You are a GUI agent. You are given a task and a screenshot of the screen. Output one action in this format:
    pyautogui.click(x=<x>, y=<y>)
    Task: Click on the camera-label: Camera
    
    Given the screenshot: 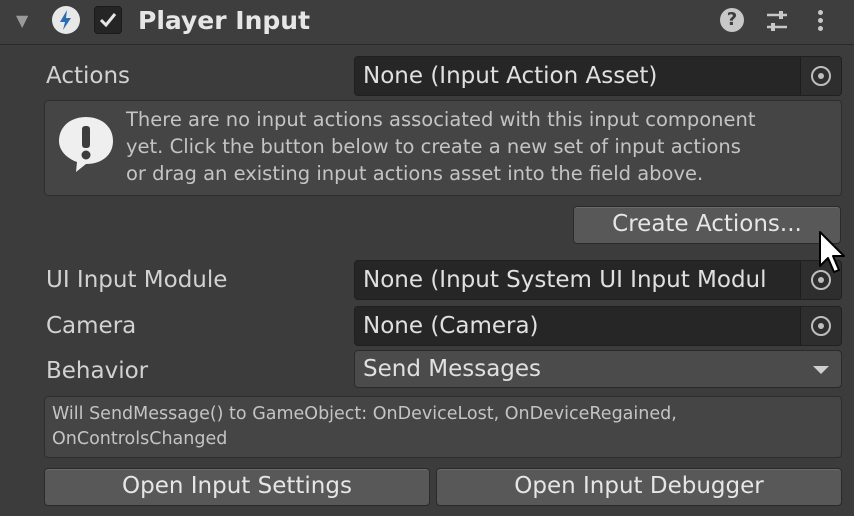 What is the action you would take?
    pyautogui.click(x=91, y=326)
    